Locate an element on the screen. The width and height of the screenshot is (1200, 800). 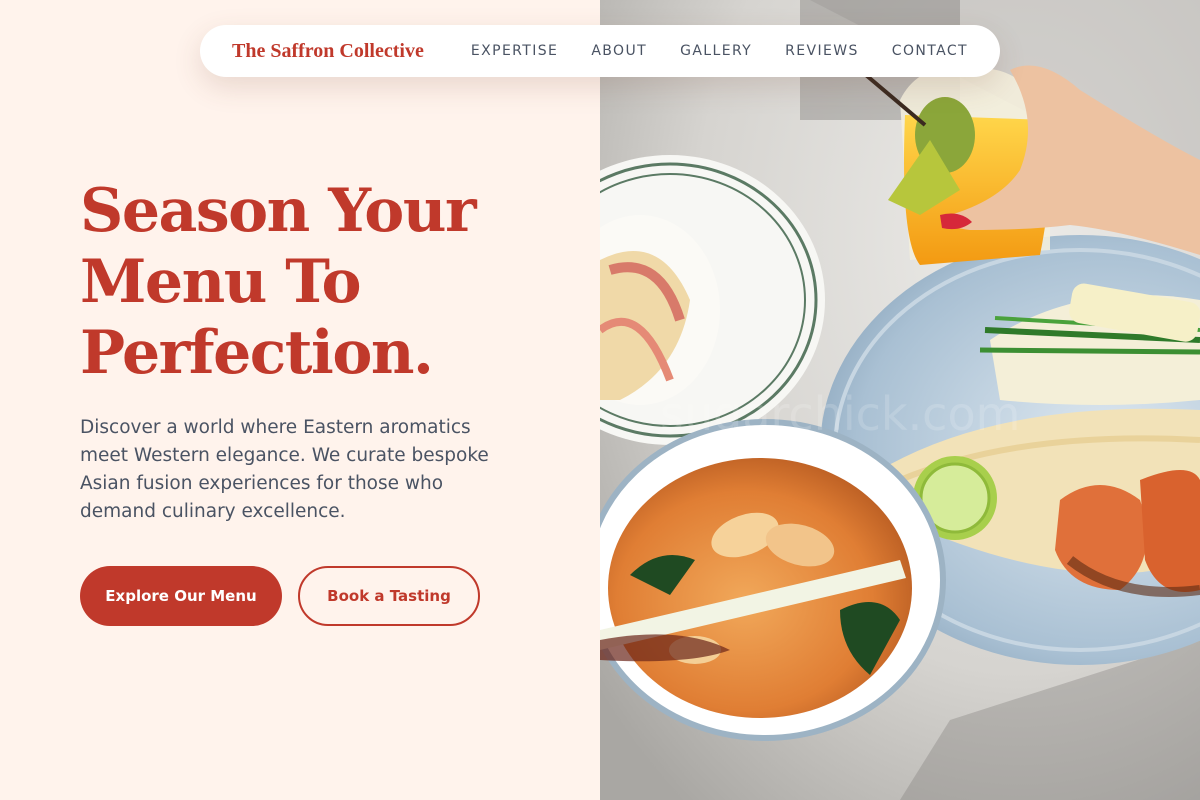
hero-title: Season Your Menu To Perfection. is located at coordinates (320, 282).